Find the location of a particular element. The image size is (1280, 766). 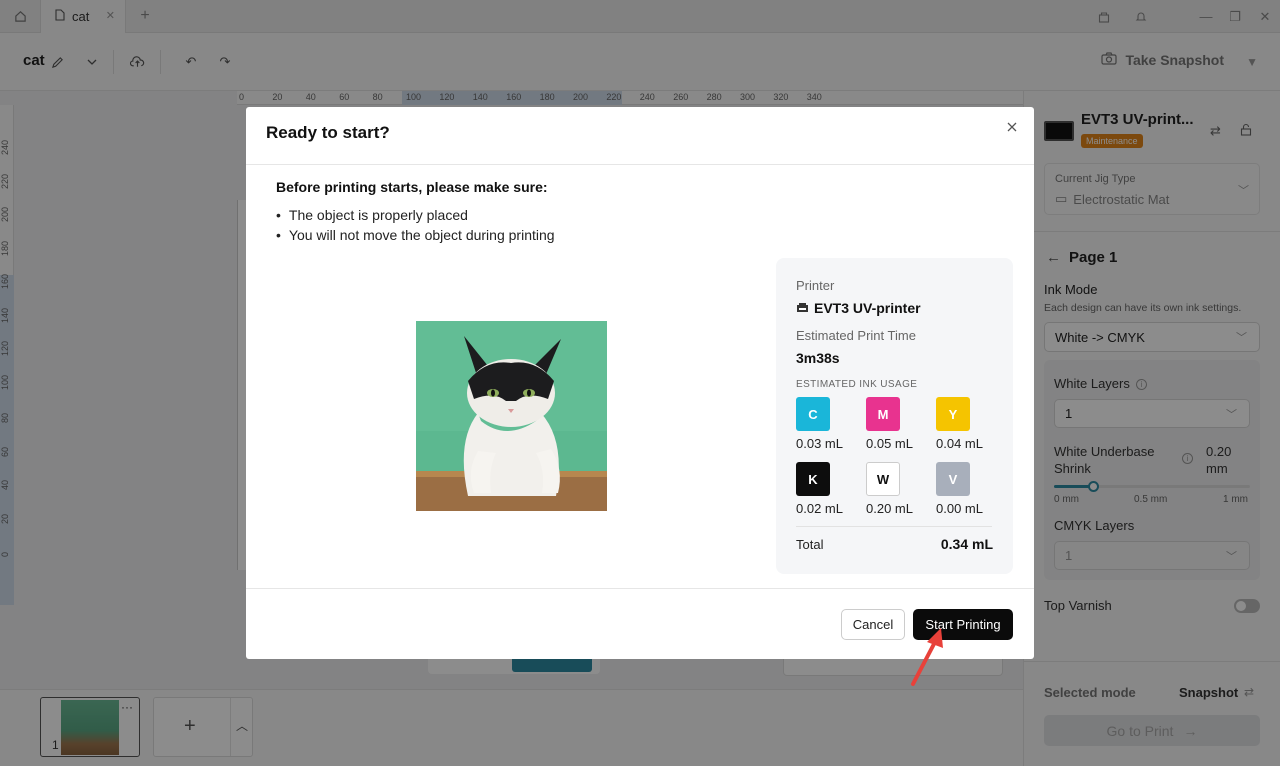

dialog-title: Ready to start? is located at coordinates (328, 132).